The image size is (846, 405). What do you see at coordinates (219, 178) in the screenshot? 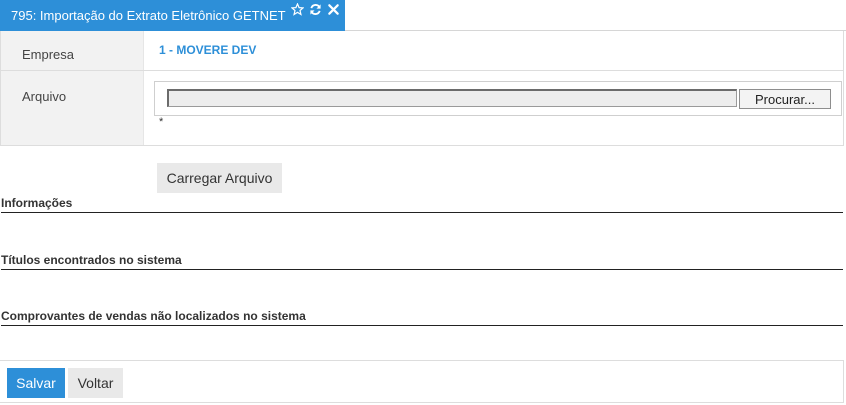
I see `load-file-button: Carregar Arquivo` at bounding box center [219, 178].